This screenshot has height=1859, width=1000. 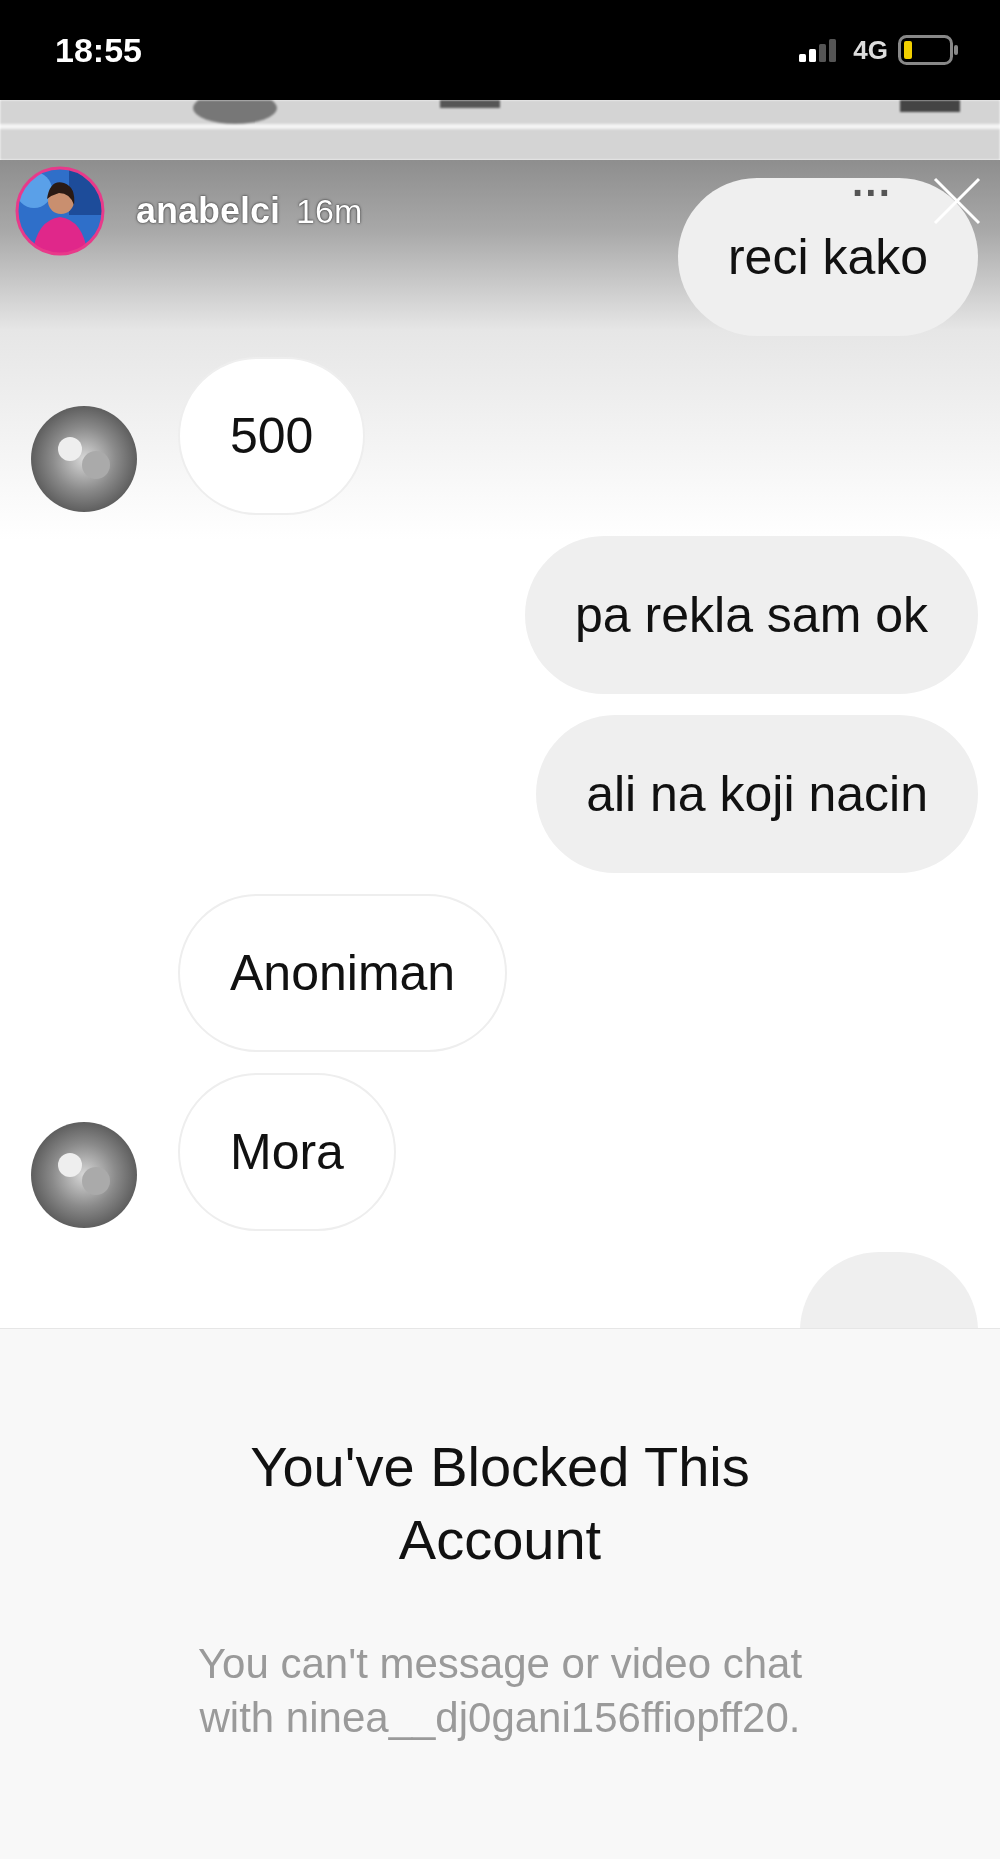 I want to click on battery-icon, so click(x=929, y=50).